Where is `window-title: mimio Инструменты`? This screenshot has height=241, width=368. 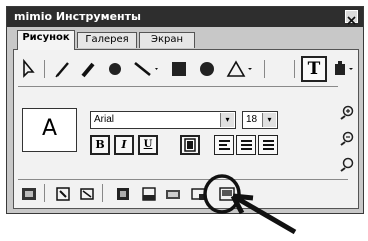
window-title: mimio Инструменты is located at coordinates (77, 16).